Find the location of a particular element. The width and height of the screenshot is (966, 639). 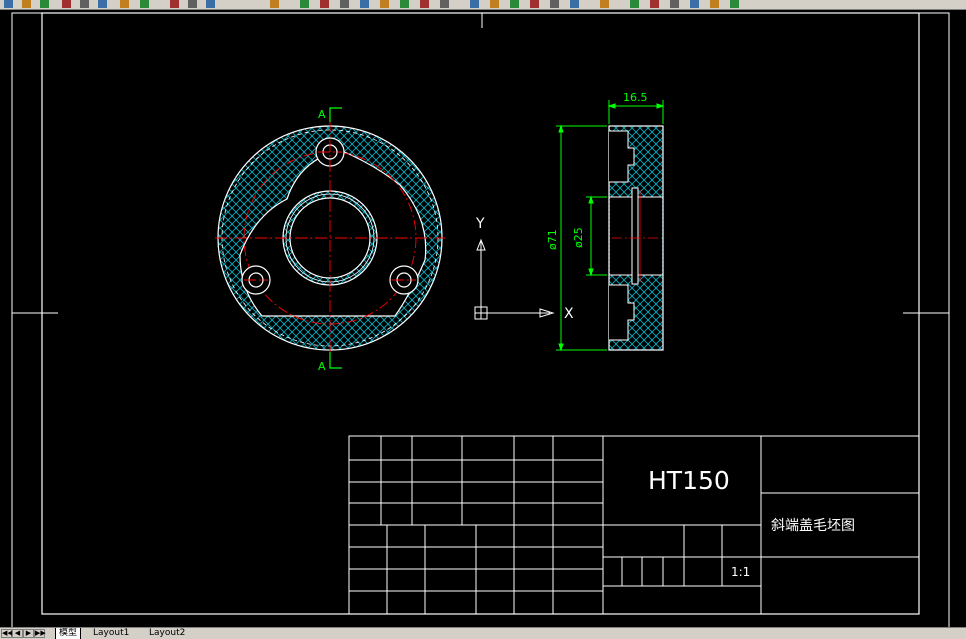

standard-toolbar is located at coordinates (483, 5).